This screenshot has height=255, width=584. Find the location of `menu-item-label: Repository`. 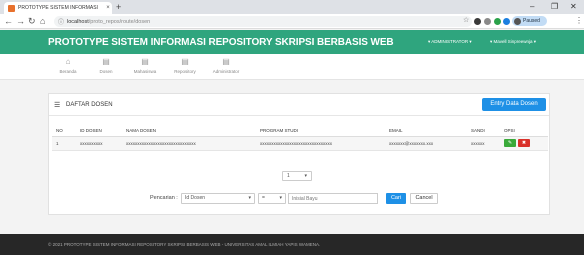

menu-item-label: Repository is located at coordinates (185, 71).